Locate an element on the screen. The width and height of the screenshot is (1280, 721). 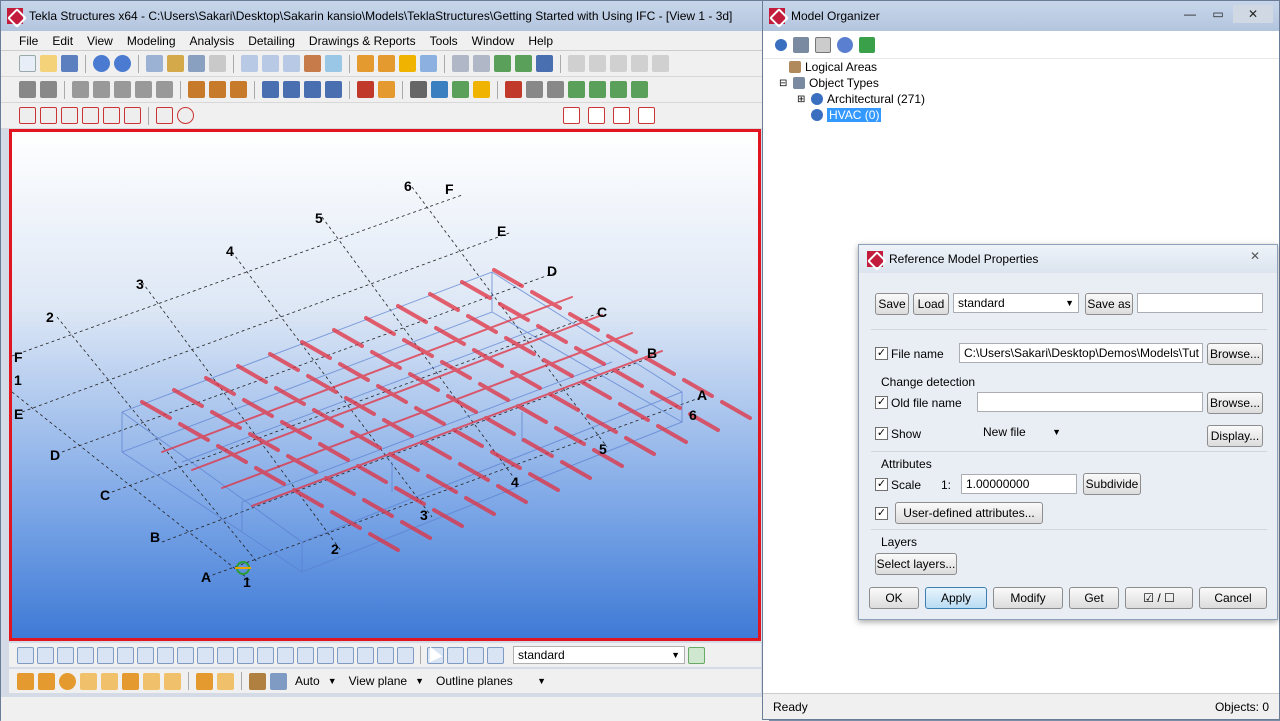
menu-detailing: Detailing is located at coordinates (274, 41).